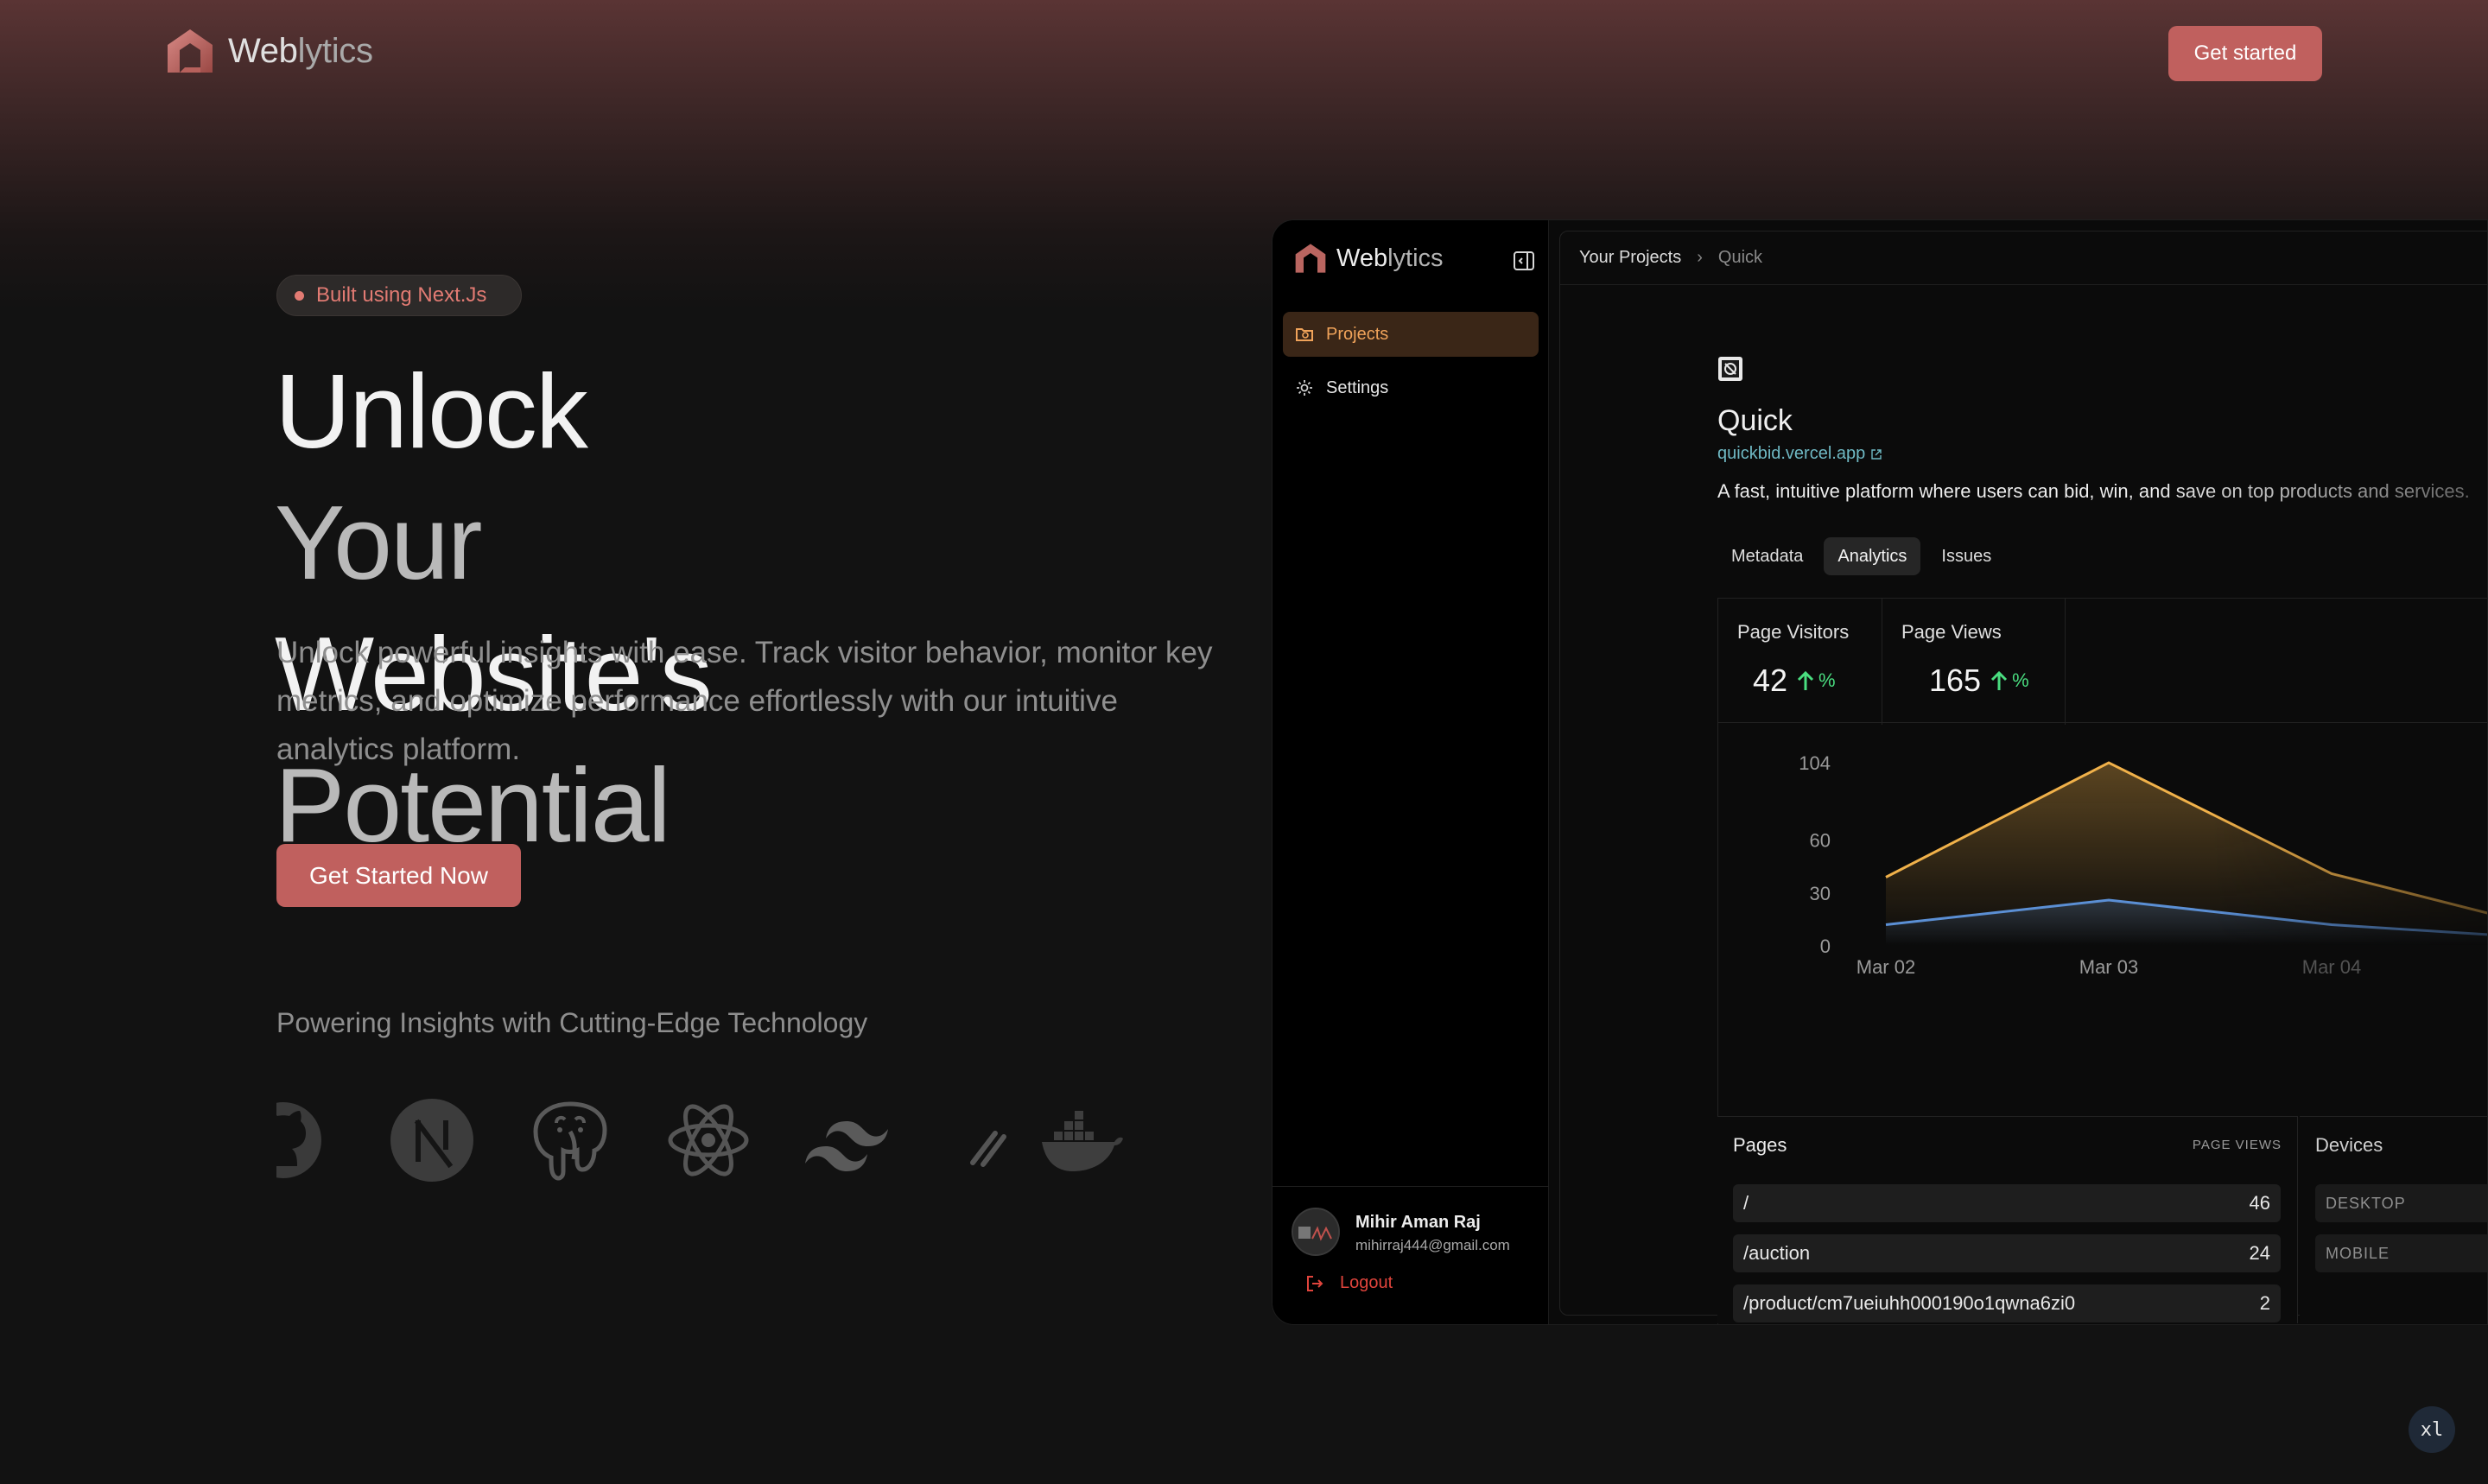 The height and width of the screenshot is (1484, 2488). I want to click on x-tick-label: Mar 03, so click(2108, 967).